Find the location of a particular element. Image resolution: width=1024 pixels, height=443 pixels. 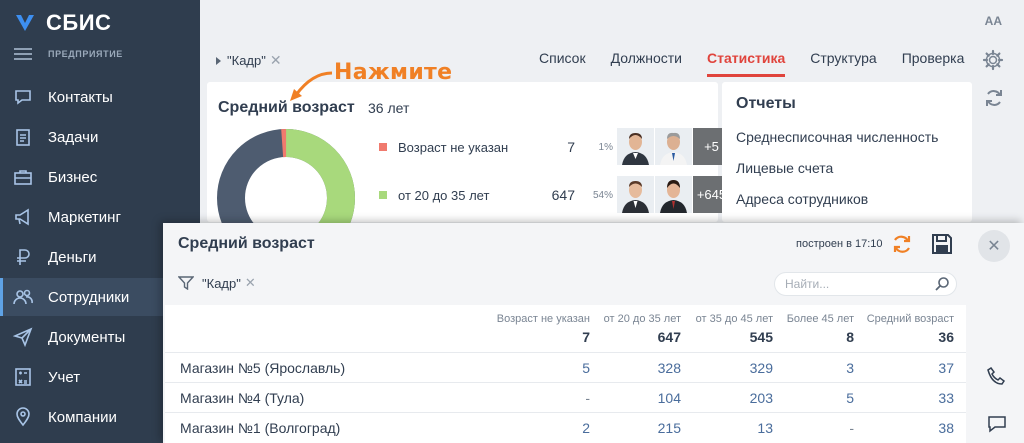

section-header: ПРЕДПРИЯТИЕ is located at coordinates (68, 54).